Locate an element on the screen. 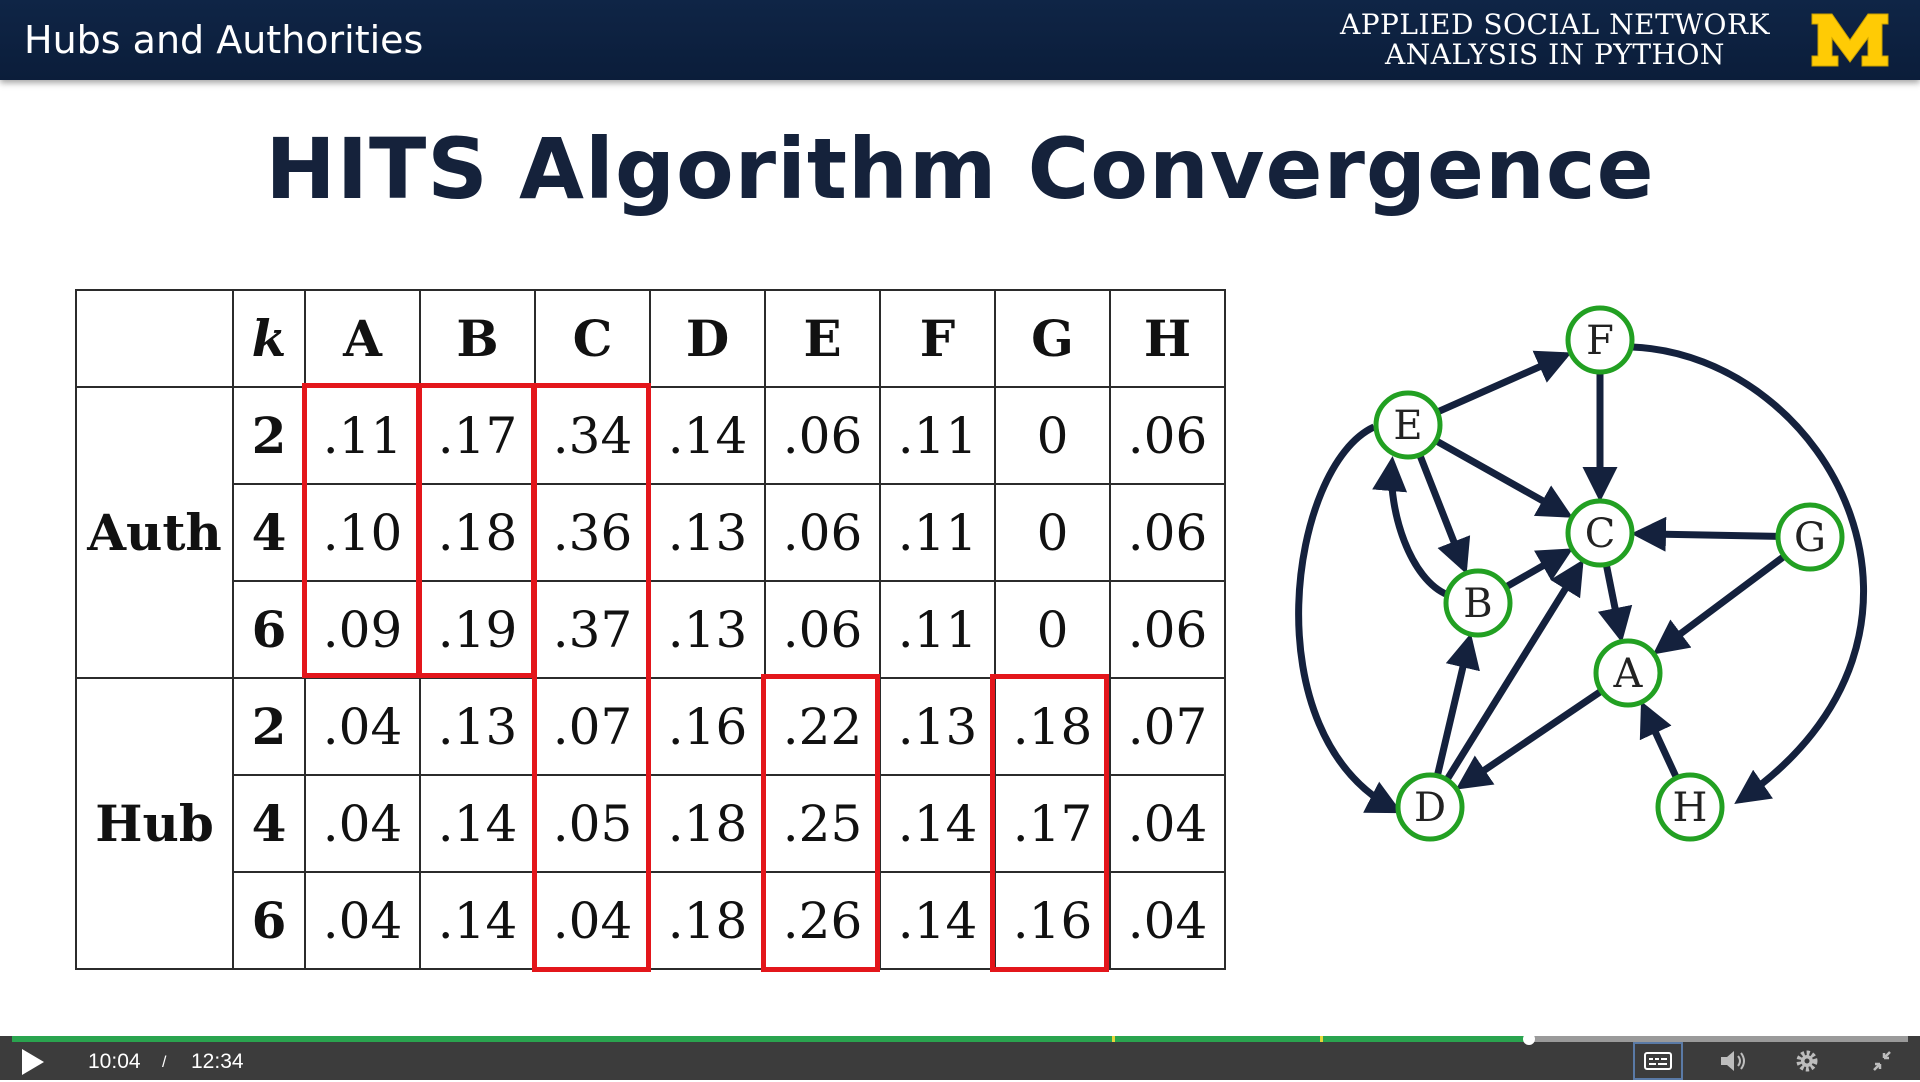  k-header: k is located at coordinates (269, 338).